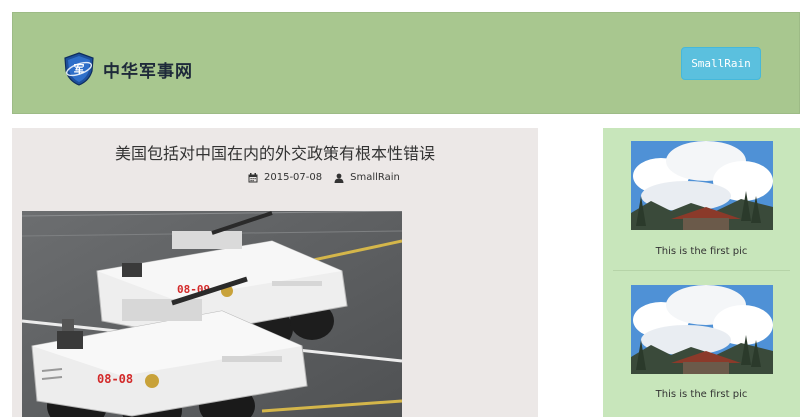 The height and width of the screenshot is (417, 800). What do you see at coordinates (115, 379) in the screenshot?
I see `plate-front: 08-08` at bounding box center [115, 379].